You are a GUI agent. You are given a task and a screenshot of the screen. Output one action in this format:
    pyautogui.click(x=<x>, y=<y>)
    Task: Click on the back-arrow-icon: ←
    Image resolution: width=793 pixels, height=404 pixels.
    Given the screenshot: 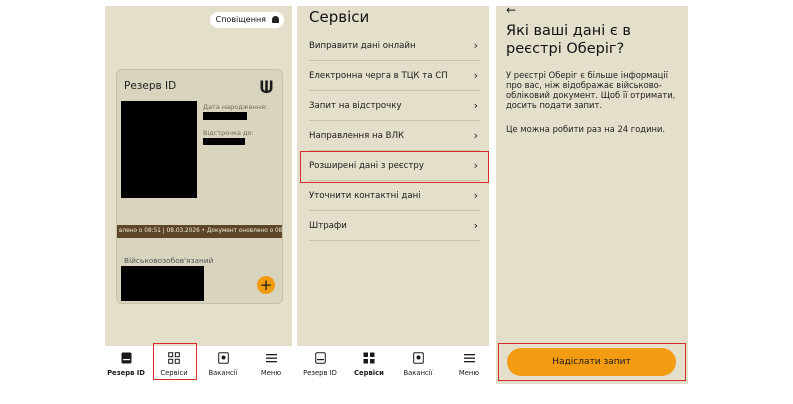 What is the action you would take?
    pyautogui.click(x=511, y=11)
    